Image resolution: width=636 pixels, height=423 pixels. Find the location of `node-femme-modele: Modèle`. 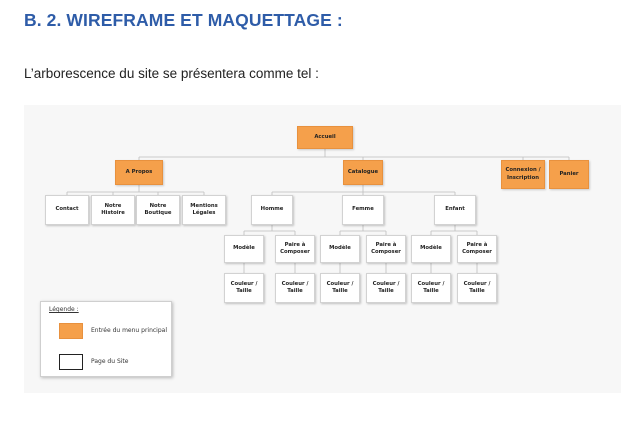

node-femme-modele: Modèle is located at coordinates (340, 249).